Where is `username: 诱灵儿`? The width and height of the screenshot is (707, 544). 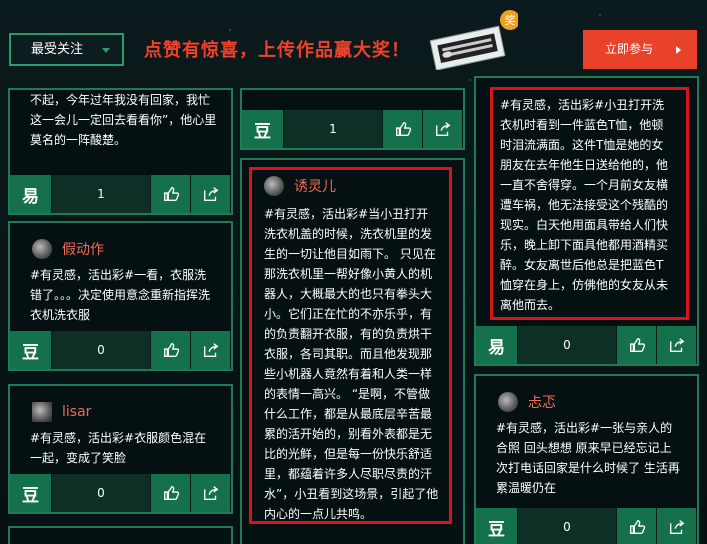 username: 诱灵儿 is located at coordinates (315, 186).